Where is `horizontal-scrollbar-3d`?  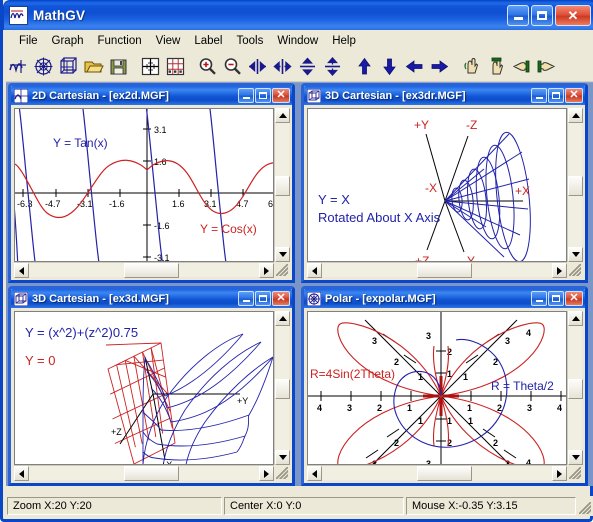
horizontal-scrollbar-3d is located at coordinates (144, 473).